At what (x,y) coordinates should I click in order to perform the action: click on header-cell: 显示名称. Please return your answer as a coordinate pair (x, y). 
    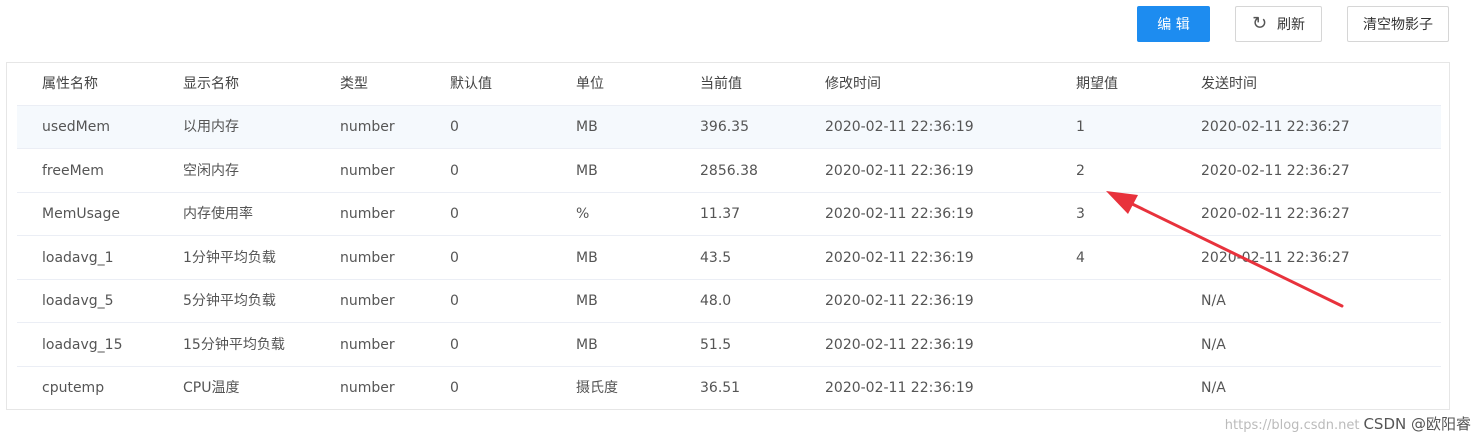
    Looking at the image, I should click on (211, 84).